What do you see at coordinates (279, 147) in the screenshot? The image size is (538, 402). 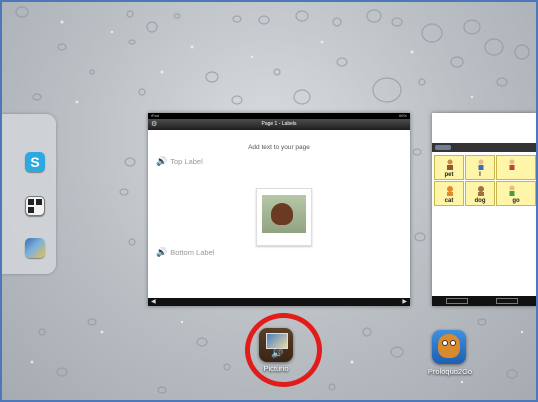 I see `add-text-hint: Add text to your page` at bounding box center [279, 147].